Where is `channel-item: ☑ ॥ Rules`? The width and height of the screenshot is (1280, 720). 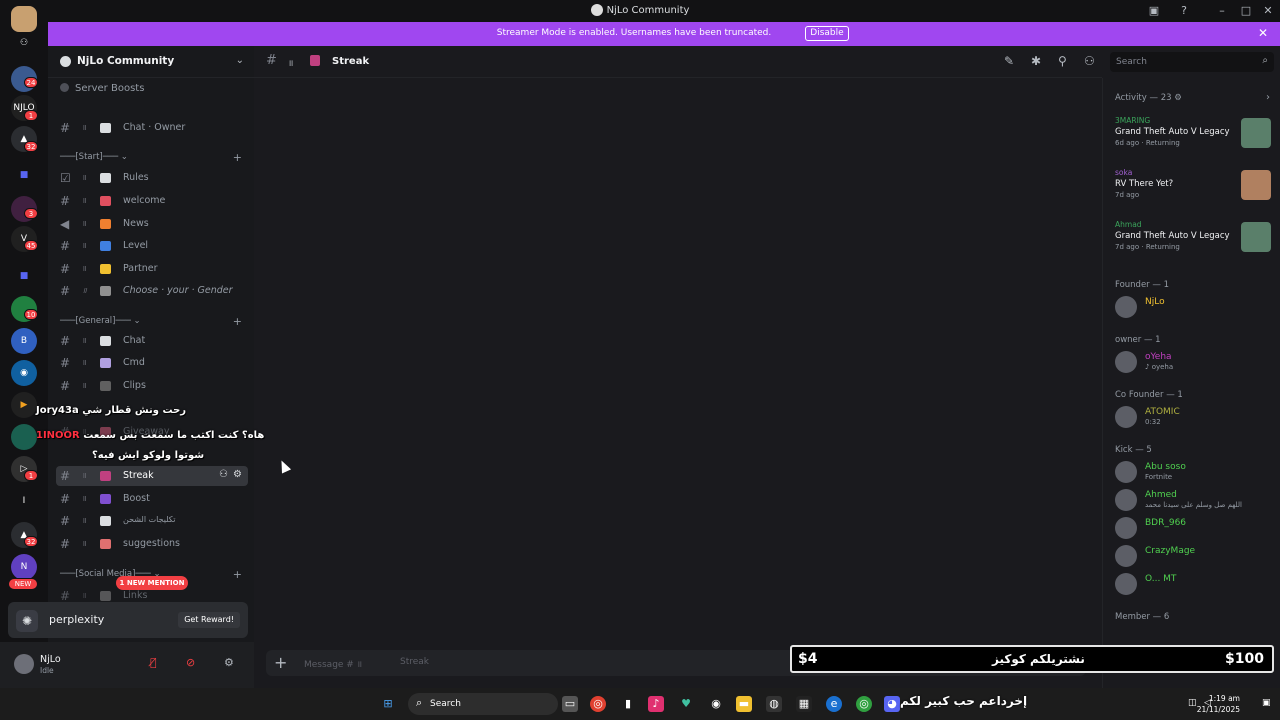 channel-item: ☑ ॥ Rules is located at coordinates (152, 178).